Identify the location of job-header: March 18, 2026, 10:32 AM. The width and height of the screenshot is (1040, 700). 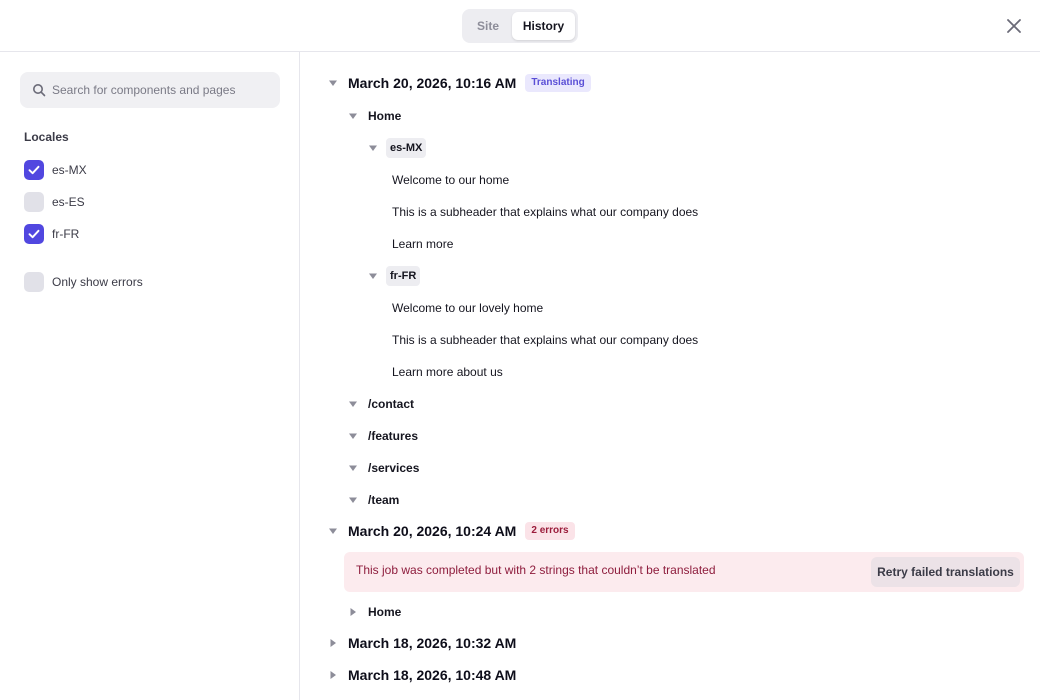
(422, 643).